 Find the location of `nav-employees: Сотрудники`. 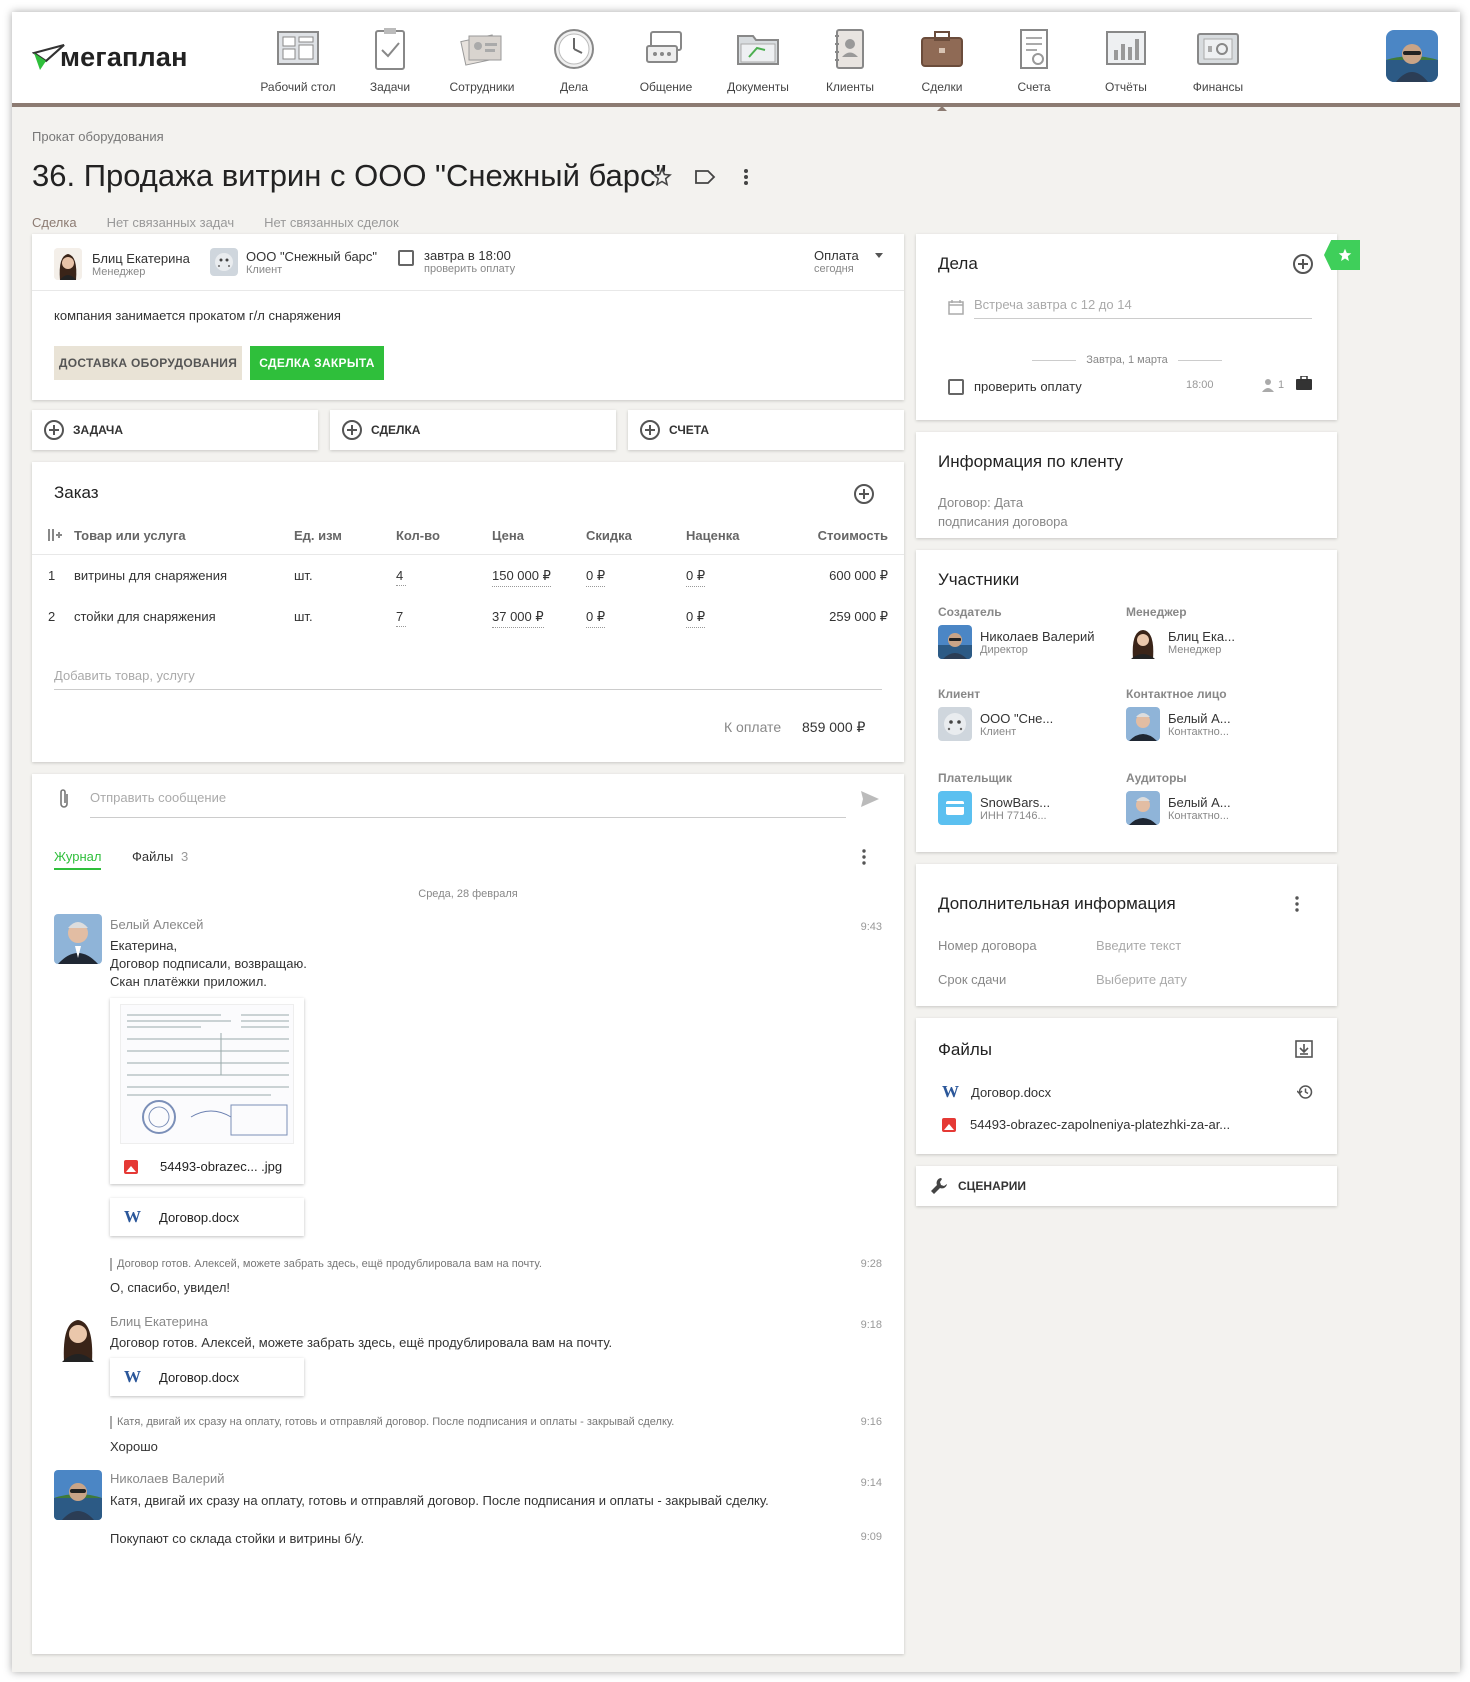

nav-employees: Сотрудники is located at coordinates (482, 59).